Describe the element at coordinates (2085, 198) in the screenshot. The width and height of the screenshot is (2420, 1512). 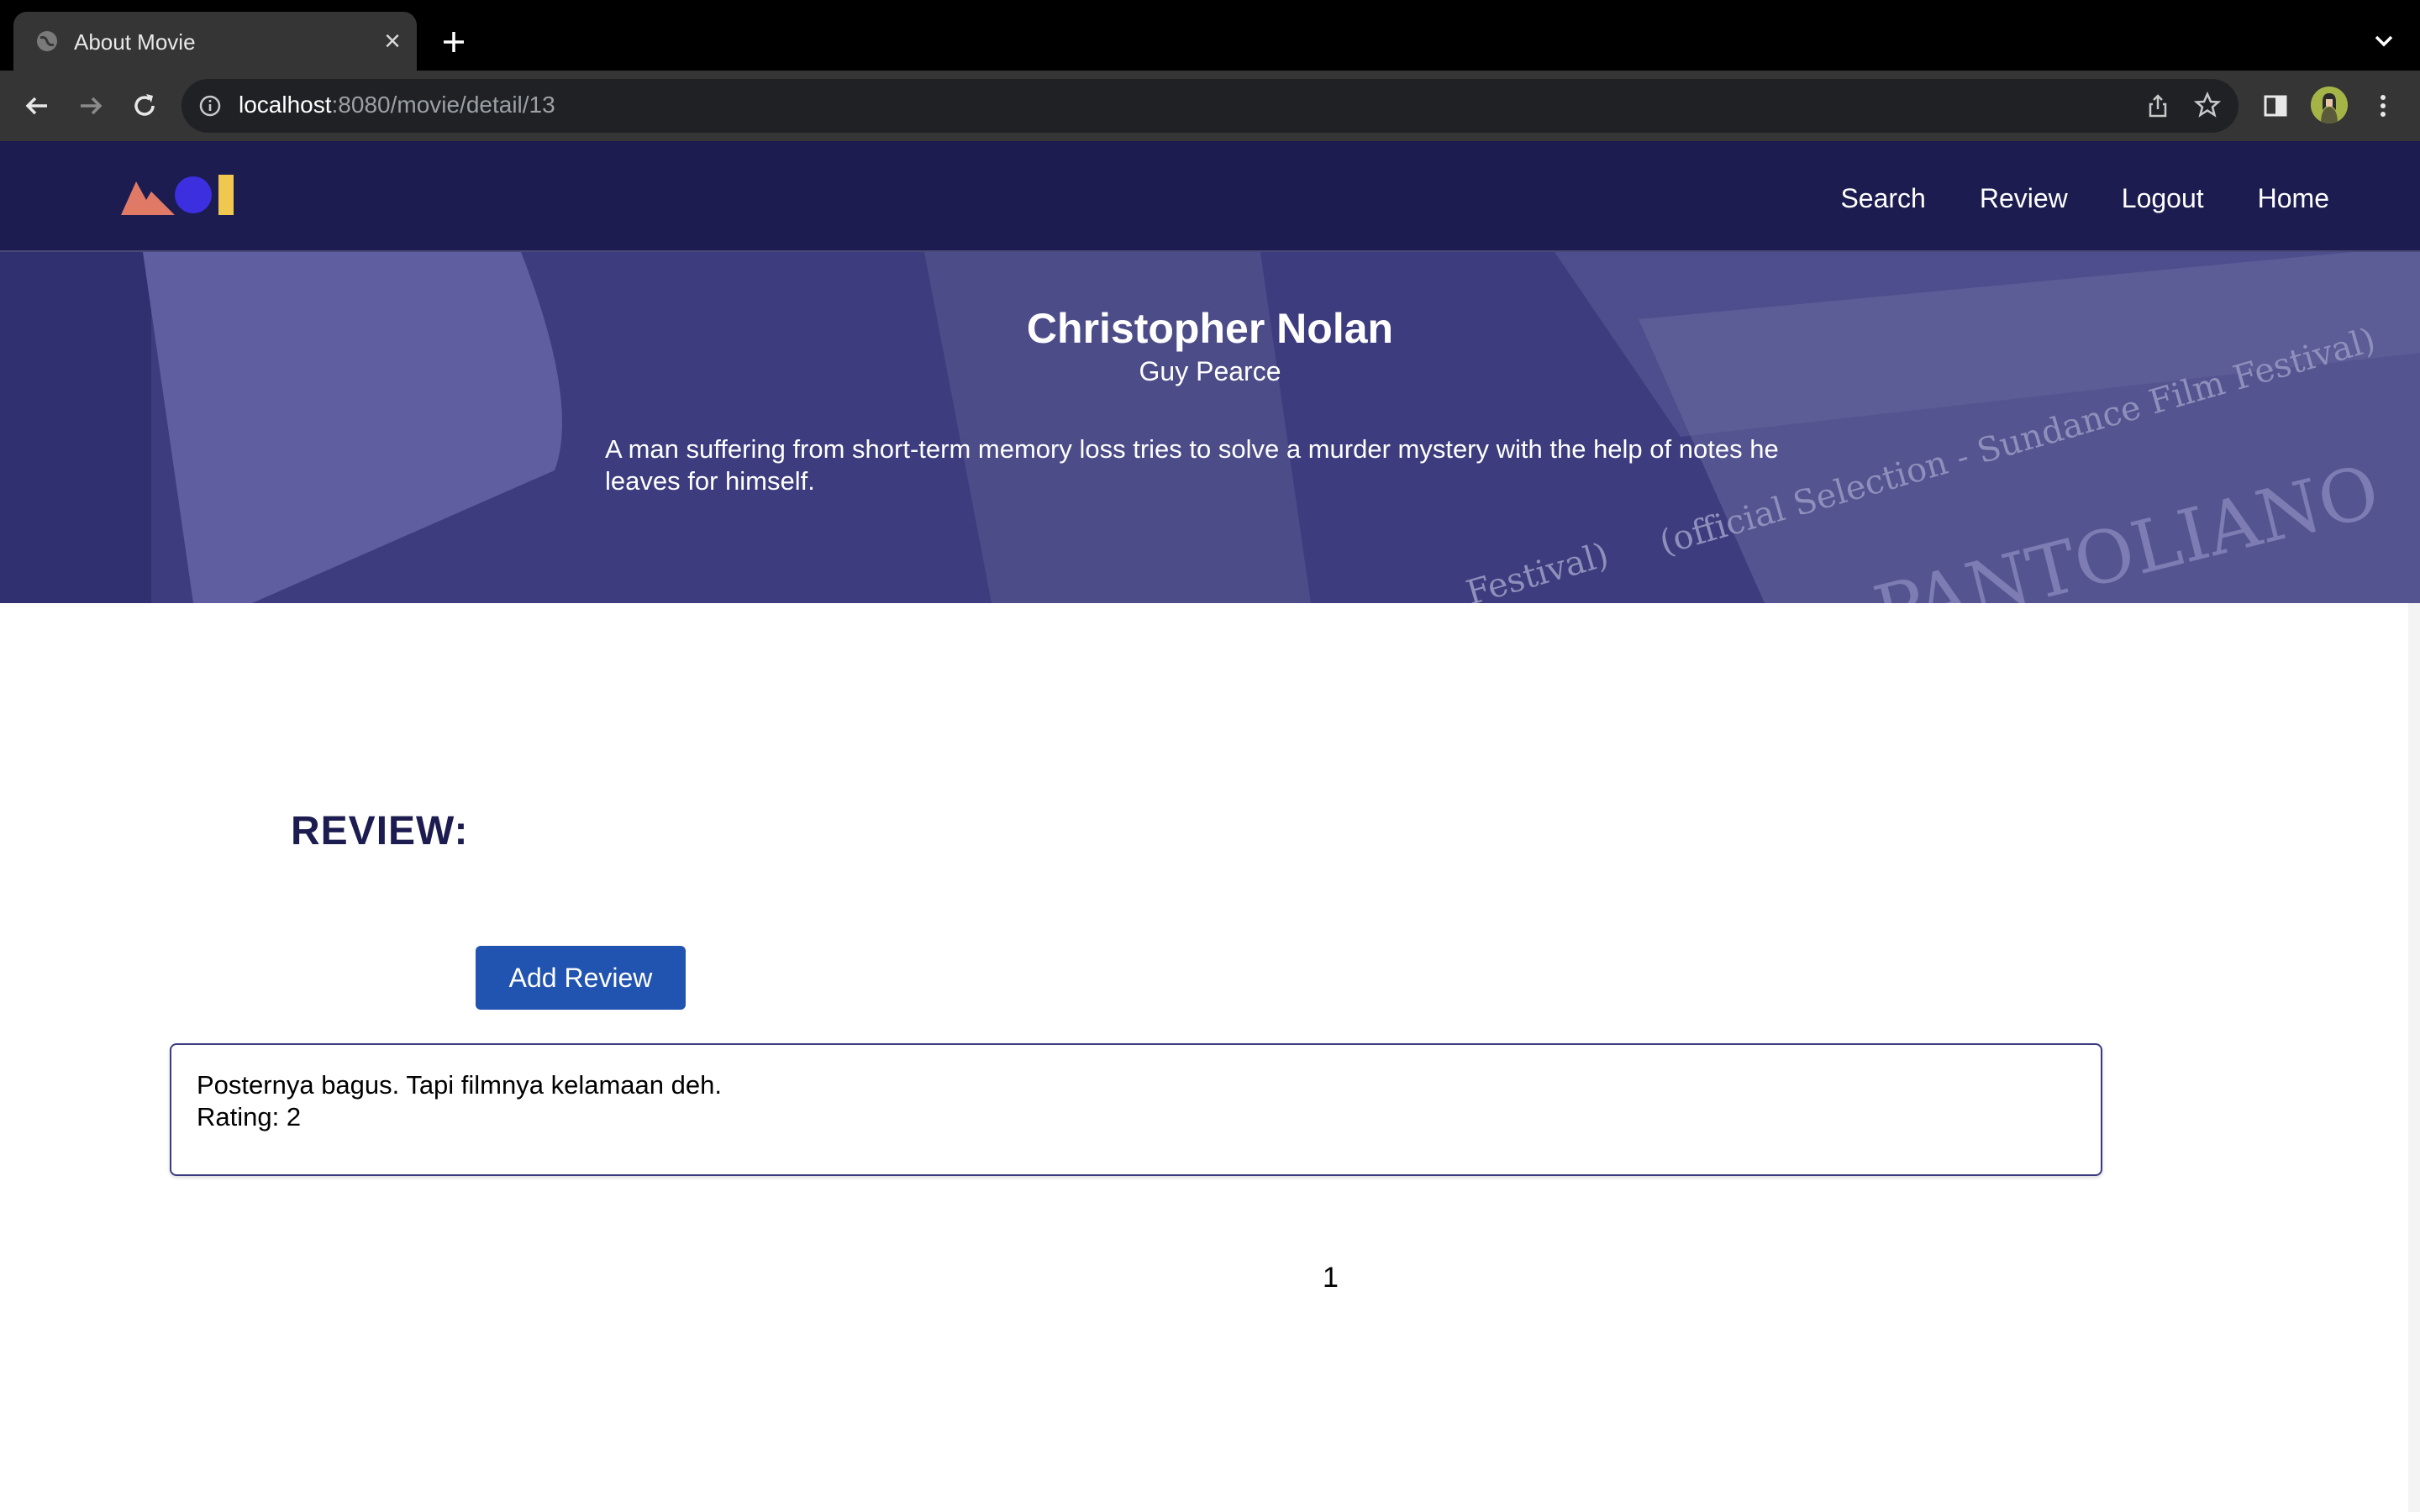
I see `nav-links: Search Review Logout Home` at that location.